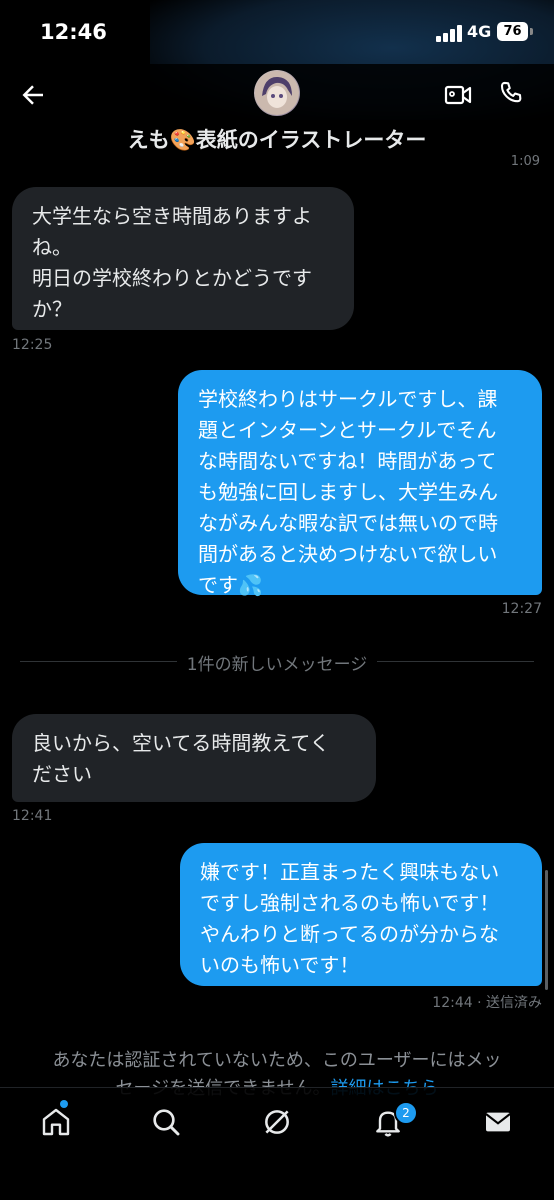 The image size is (554, 1200). Describe the element at coordinates (450, 33) in the screenshot. I see `signal-icon` at that location.